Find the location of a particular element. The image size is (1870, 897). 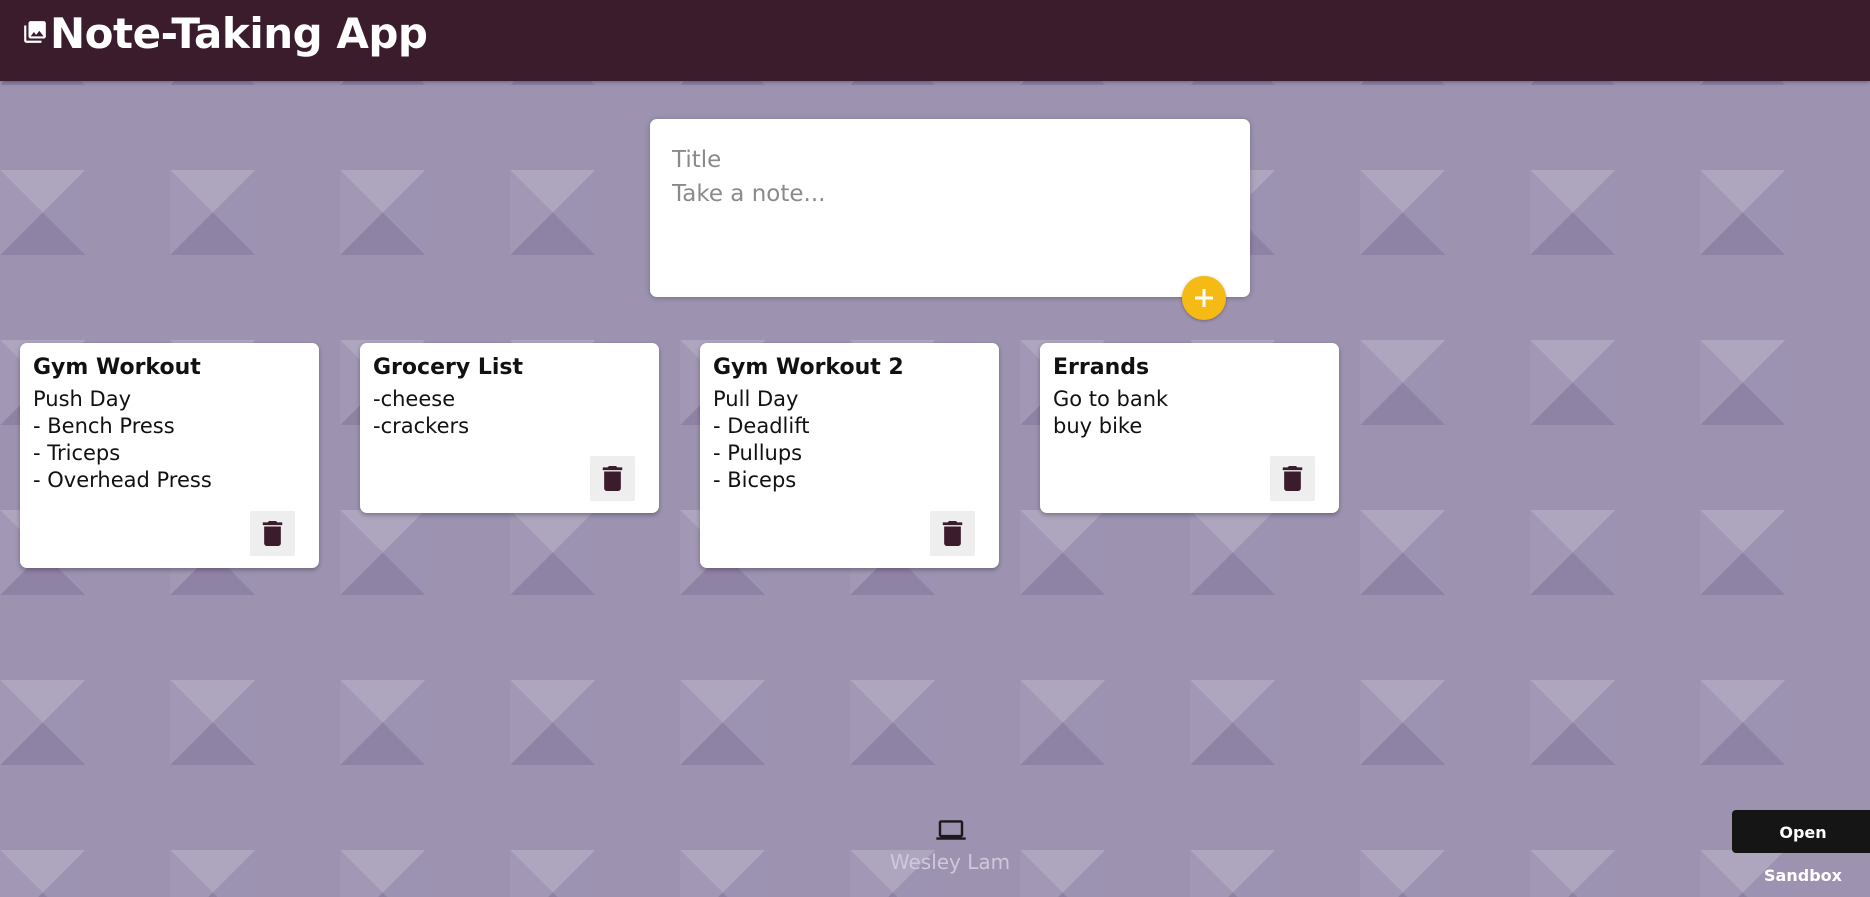

app-title: Note-Taking App is located at coordinates (239, 33).